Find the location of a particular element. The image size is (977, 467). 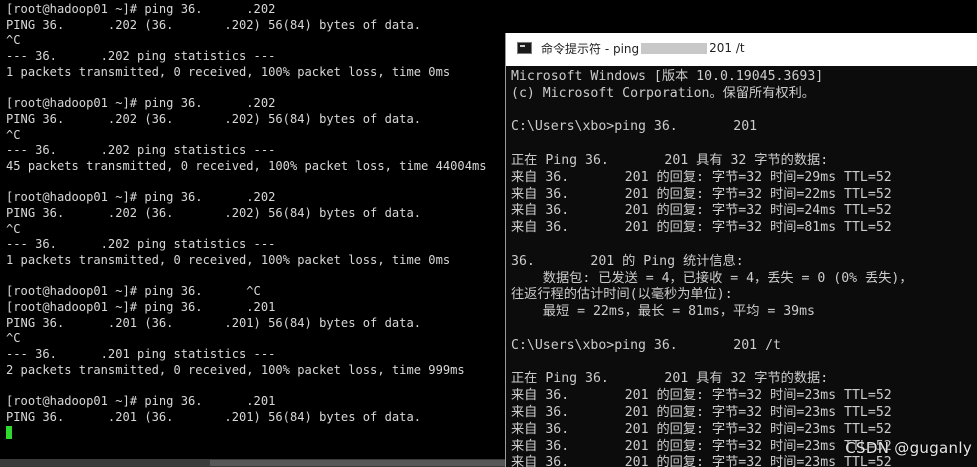

cmd-line: 数据包: 已发送 = 4，已接收 = 4，丢失 = 0 (0% 丢失)， is located at coordinates (712, 278).